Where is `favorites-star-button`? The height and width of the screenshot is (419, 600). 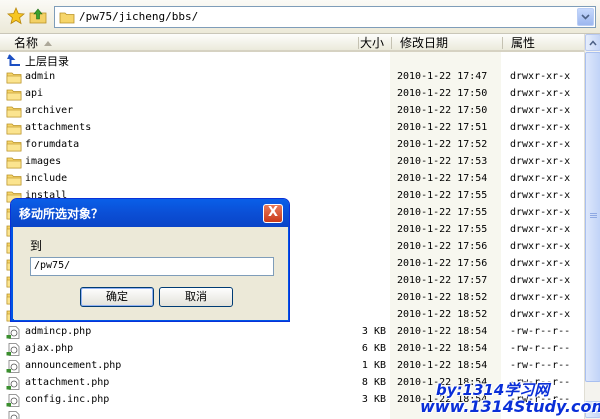
favorites-star-button is located at coordinates (16, 16).